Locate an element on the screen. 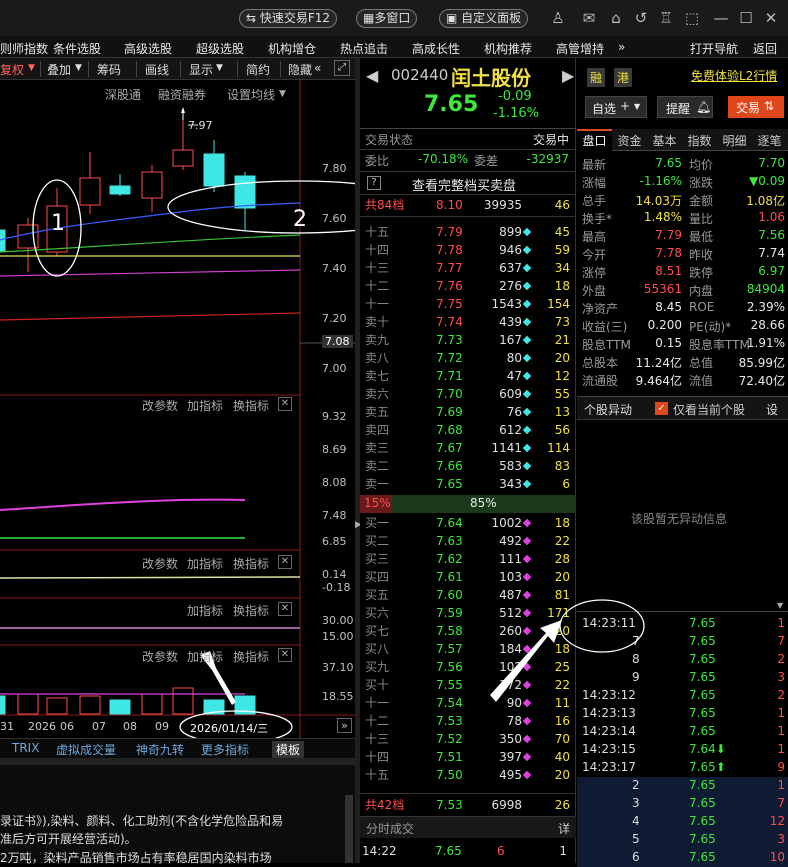 The height and width of the screenshot is (867, 788). info-scrollbar is located at coordinates (349, 829).